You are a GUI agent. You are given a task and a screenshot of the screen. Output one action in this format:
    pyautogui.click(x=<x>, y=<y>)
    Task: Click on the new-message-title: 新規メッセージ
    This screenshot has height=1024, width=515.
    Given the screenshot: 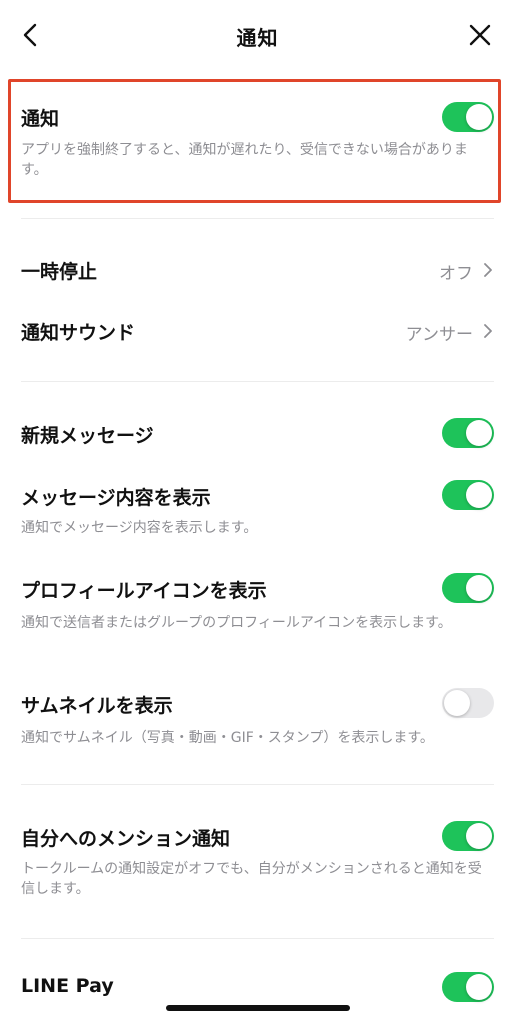 What is the action you would take?
    pyautogui.click(x=87, y=436)
    